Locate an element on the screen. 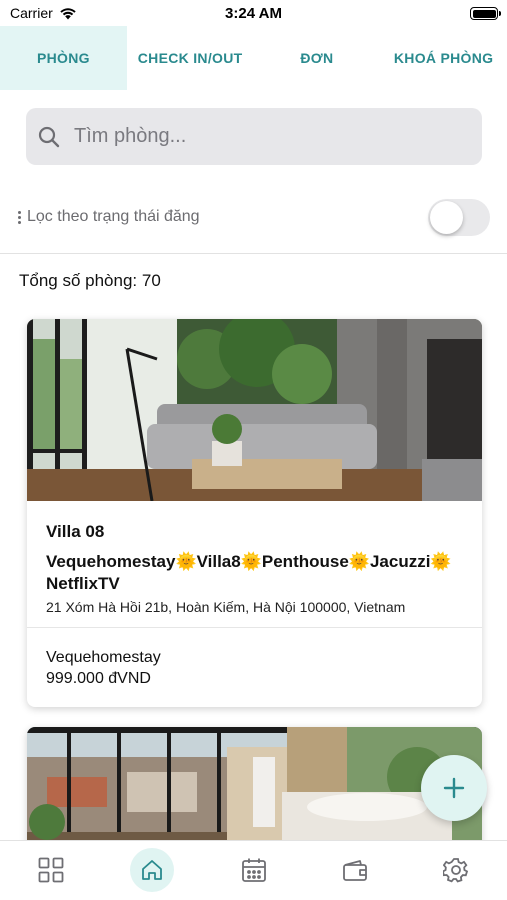 The height and width of the screenshot is (900, 507). calendar-icon is located at coordinates (253, 870).